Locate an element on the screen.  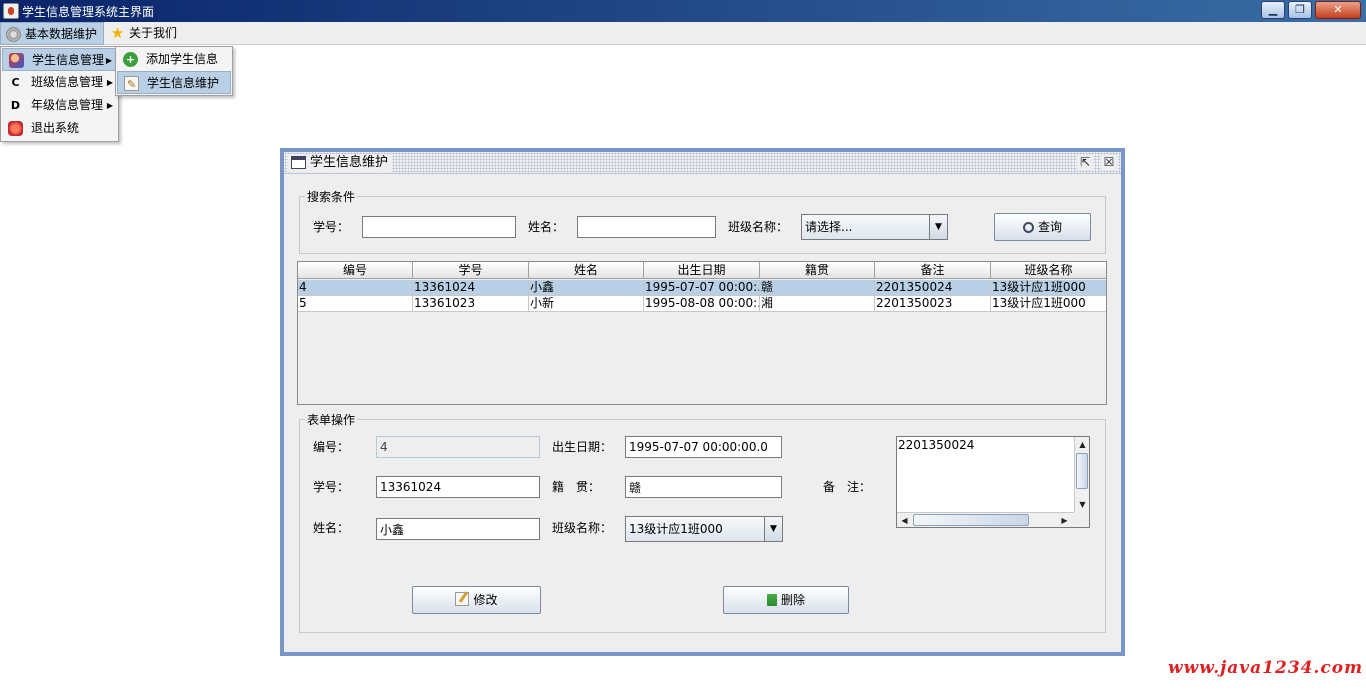
scroll-down-icon: ▼ is located at coordinates (1082, 504).